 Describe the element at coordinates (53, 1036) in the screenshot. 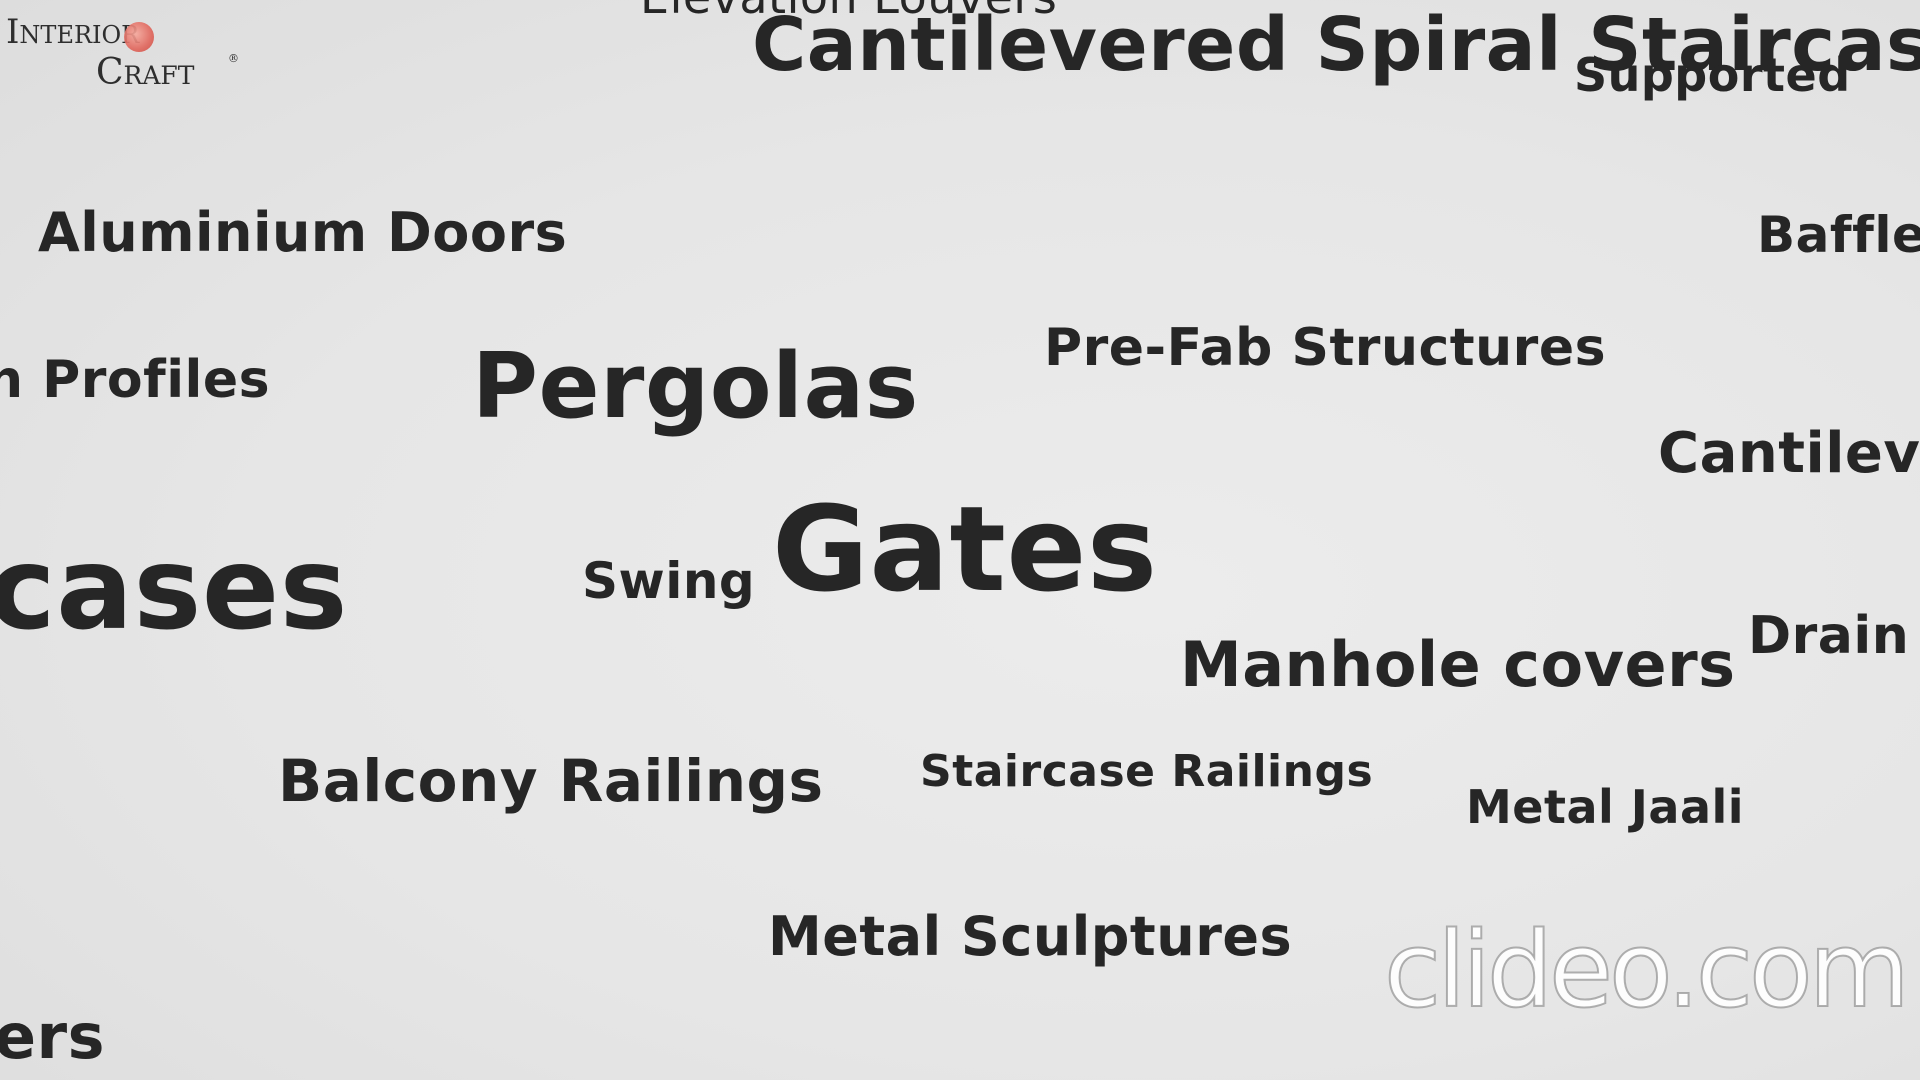

I see `word-ers: ers` at that location.